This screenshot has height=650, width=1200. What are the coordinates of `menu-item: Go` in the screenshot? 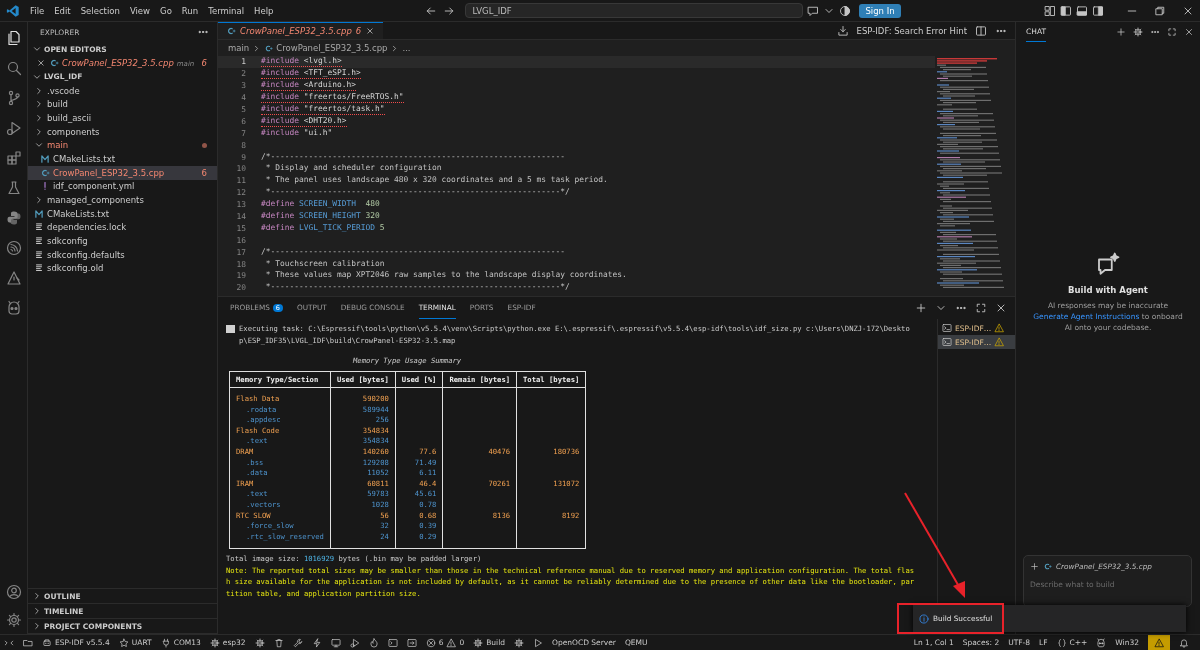 It's located at (166, 10).